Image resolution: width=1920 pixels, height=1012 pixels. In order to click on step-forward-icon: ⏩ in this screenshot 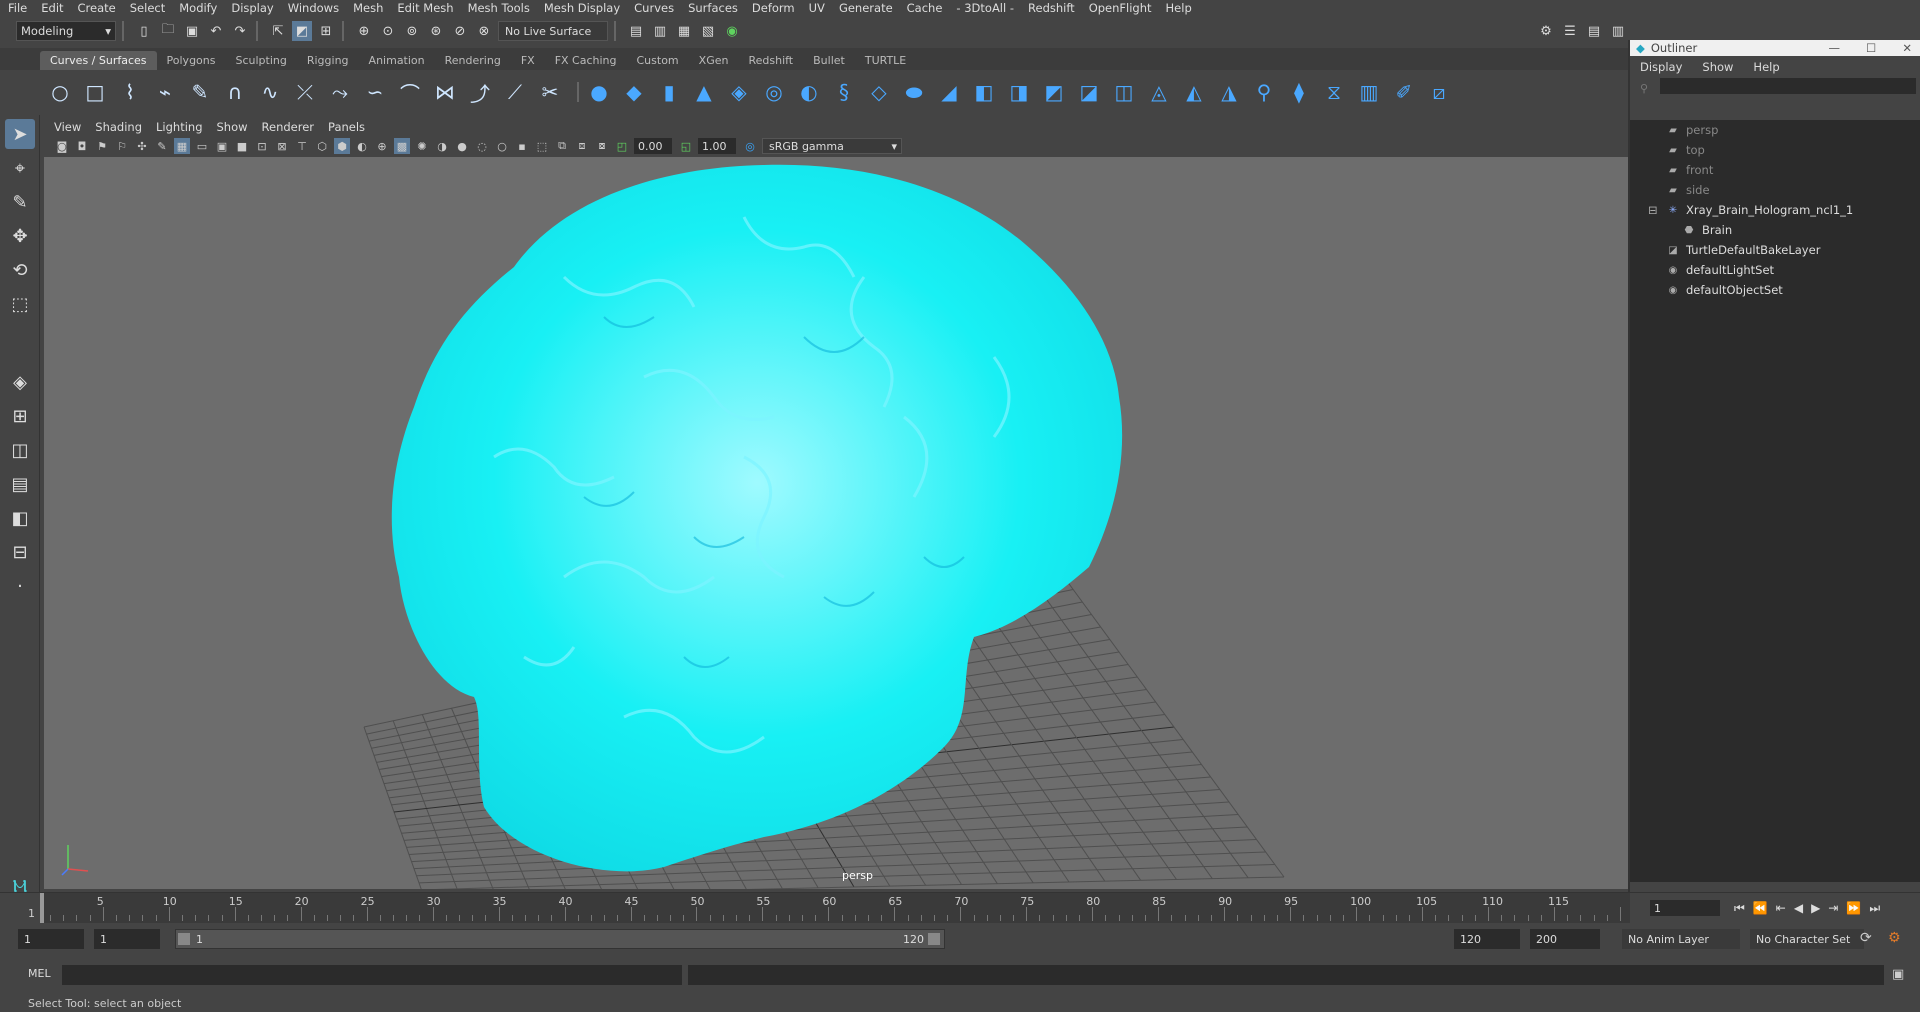, I will do `click(1853, 908)`.